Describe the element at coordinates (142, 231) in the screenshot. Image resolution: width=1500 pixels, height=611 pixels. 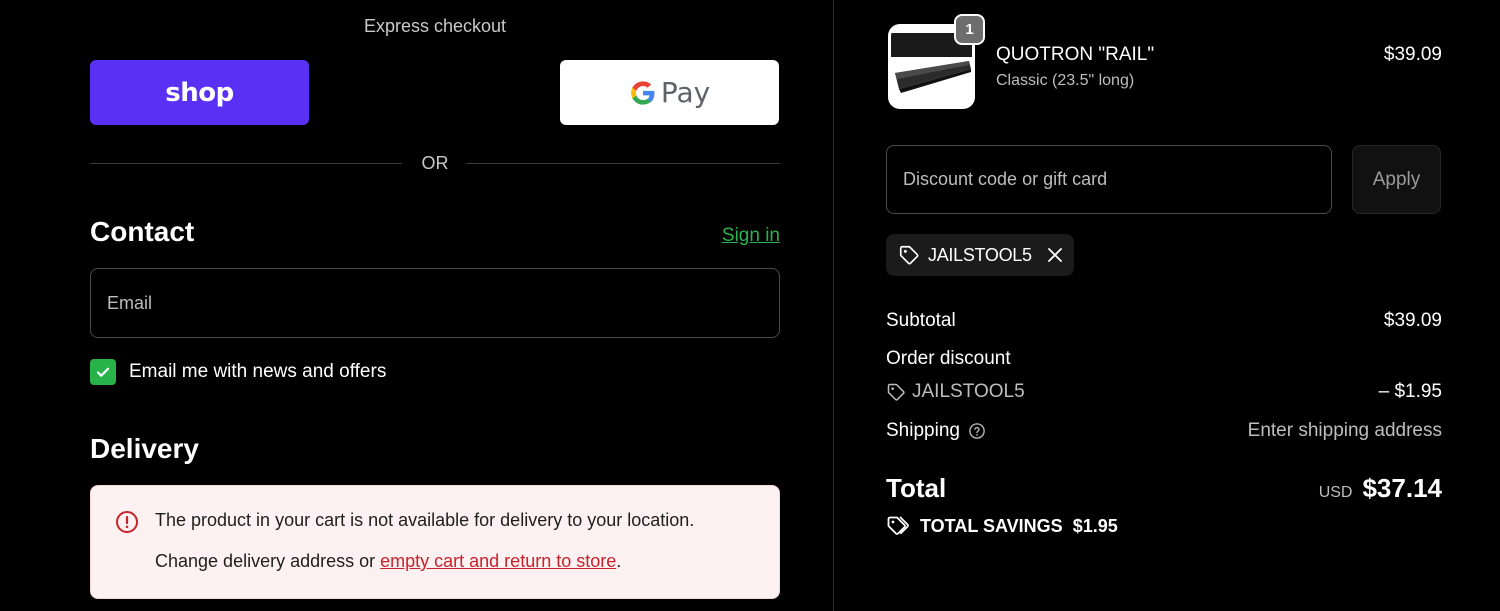
I see `contact-title: Contact` at that location.